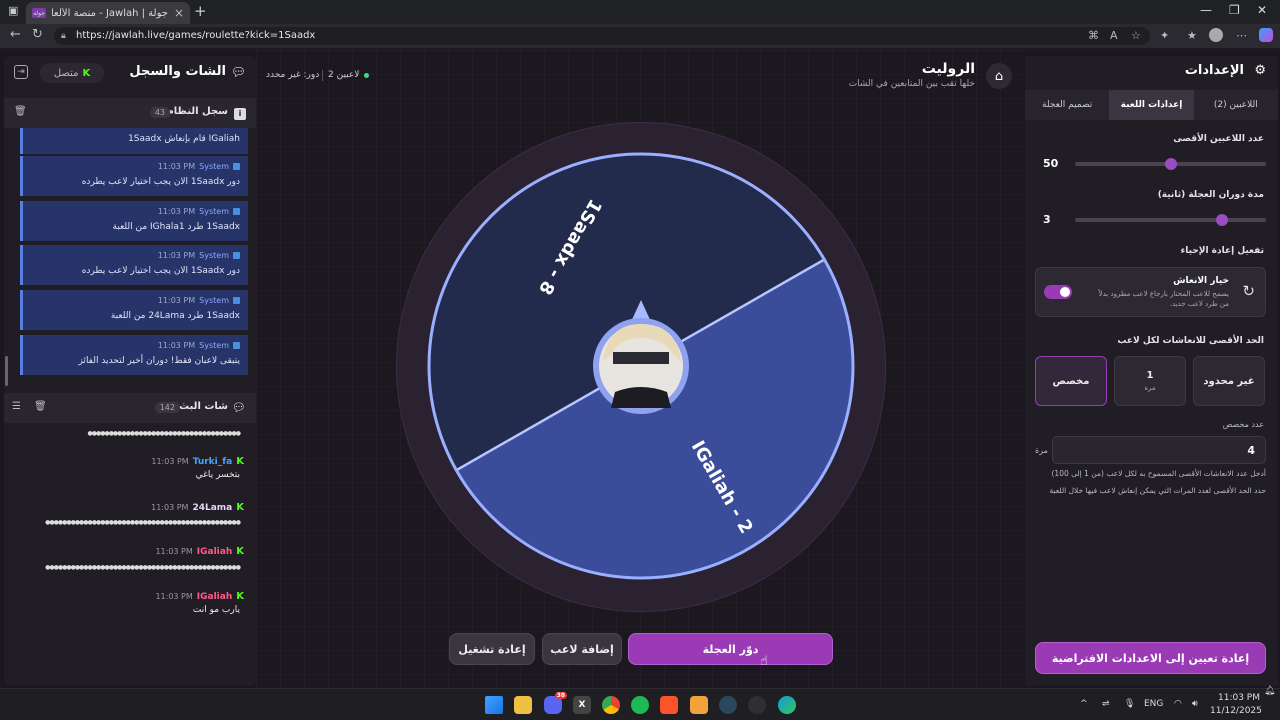 The height and width of the screenshot is (720, 1280). I want to click on online-status-badge: متصل K, so click(72, 73).